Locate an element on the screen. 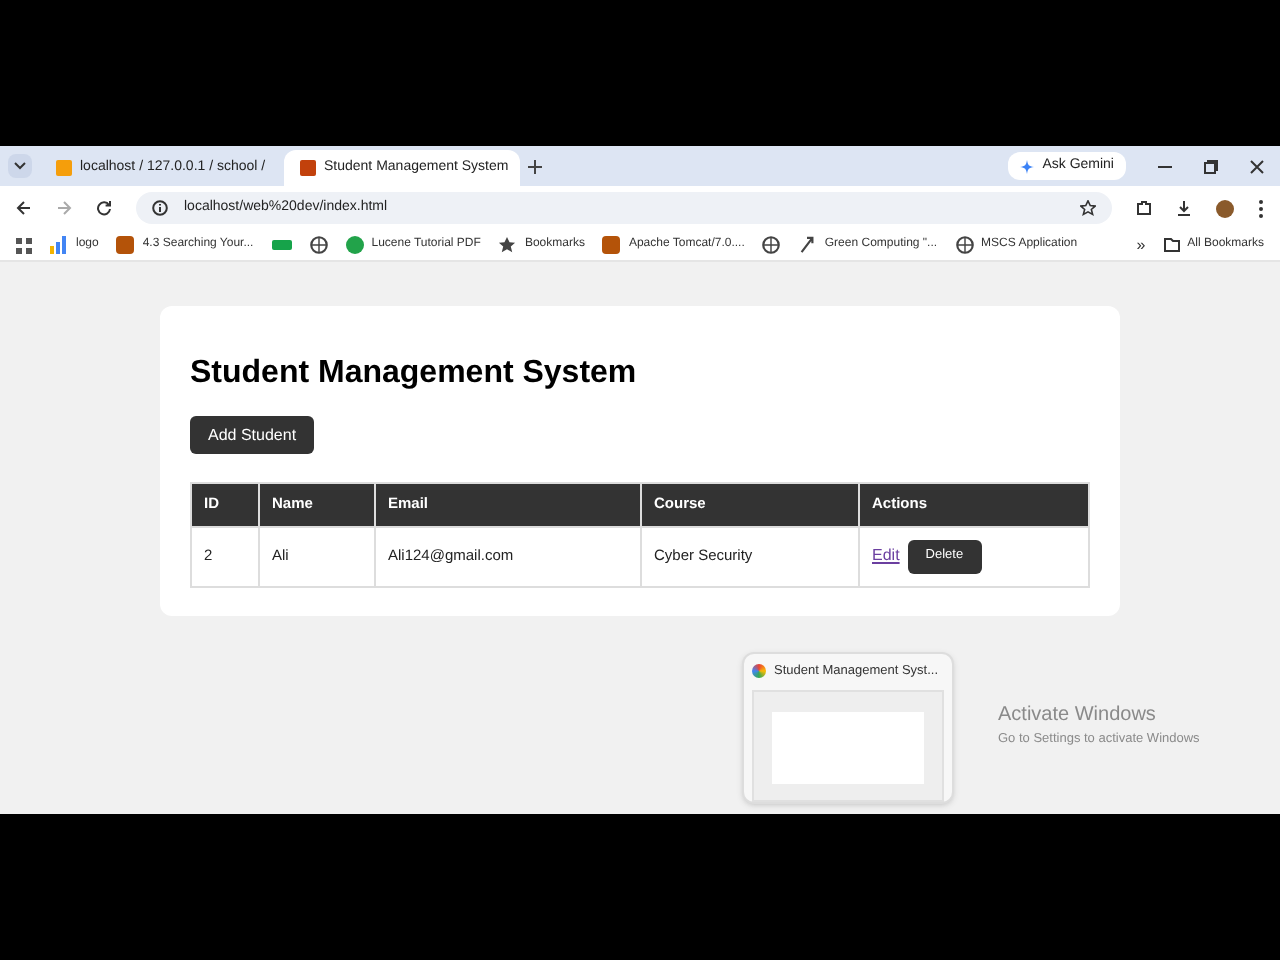  download-icon is located at coordinates (1184, 208).